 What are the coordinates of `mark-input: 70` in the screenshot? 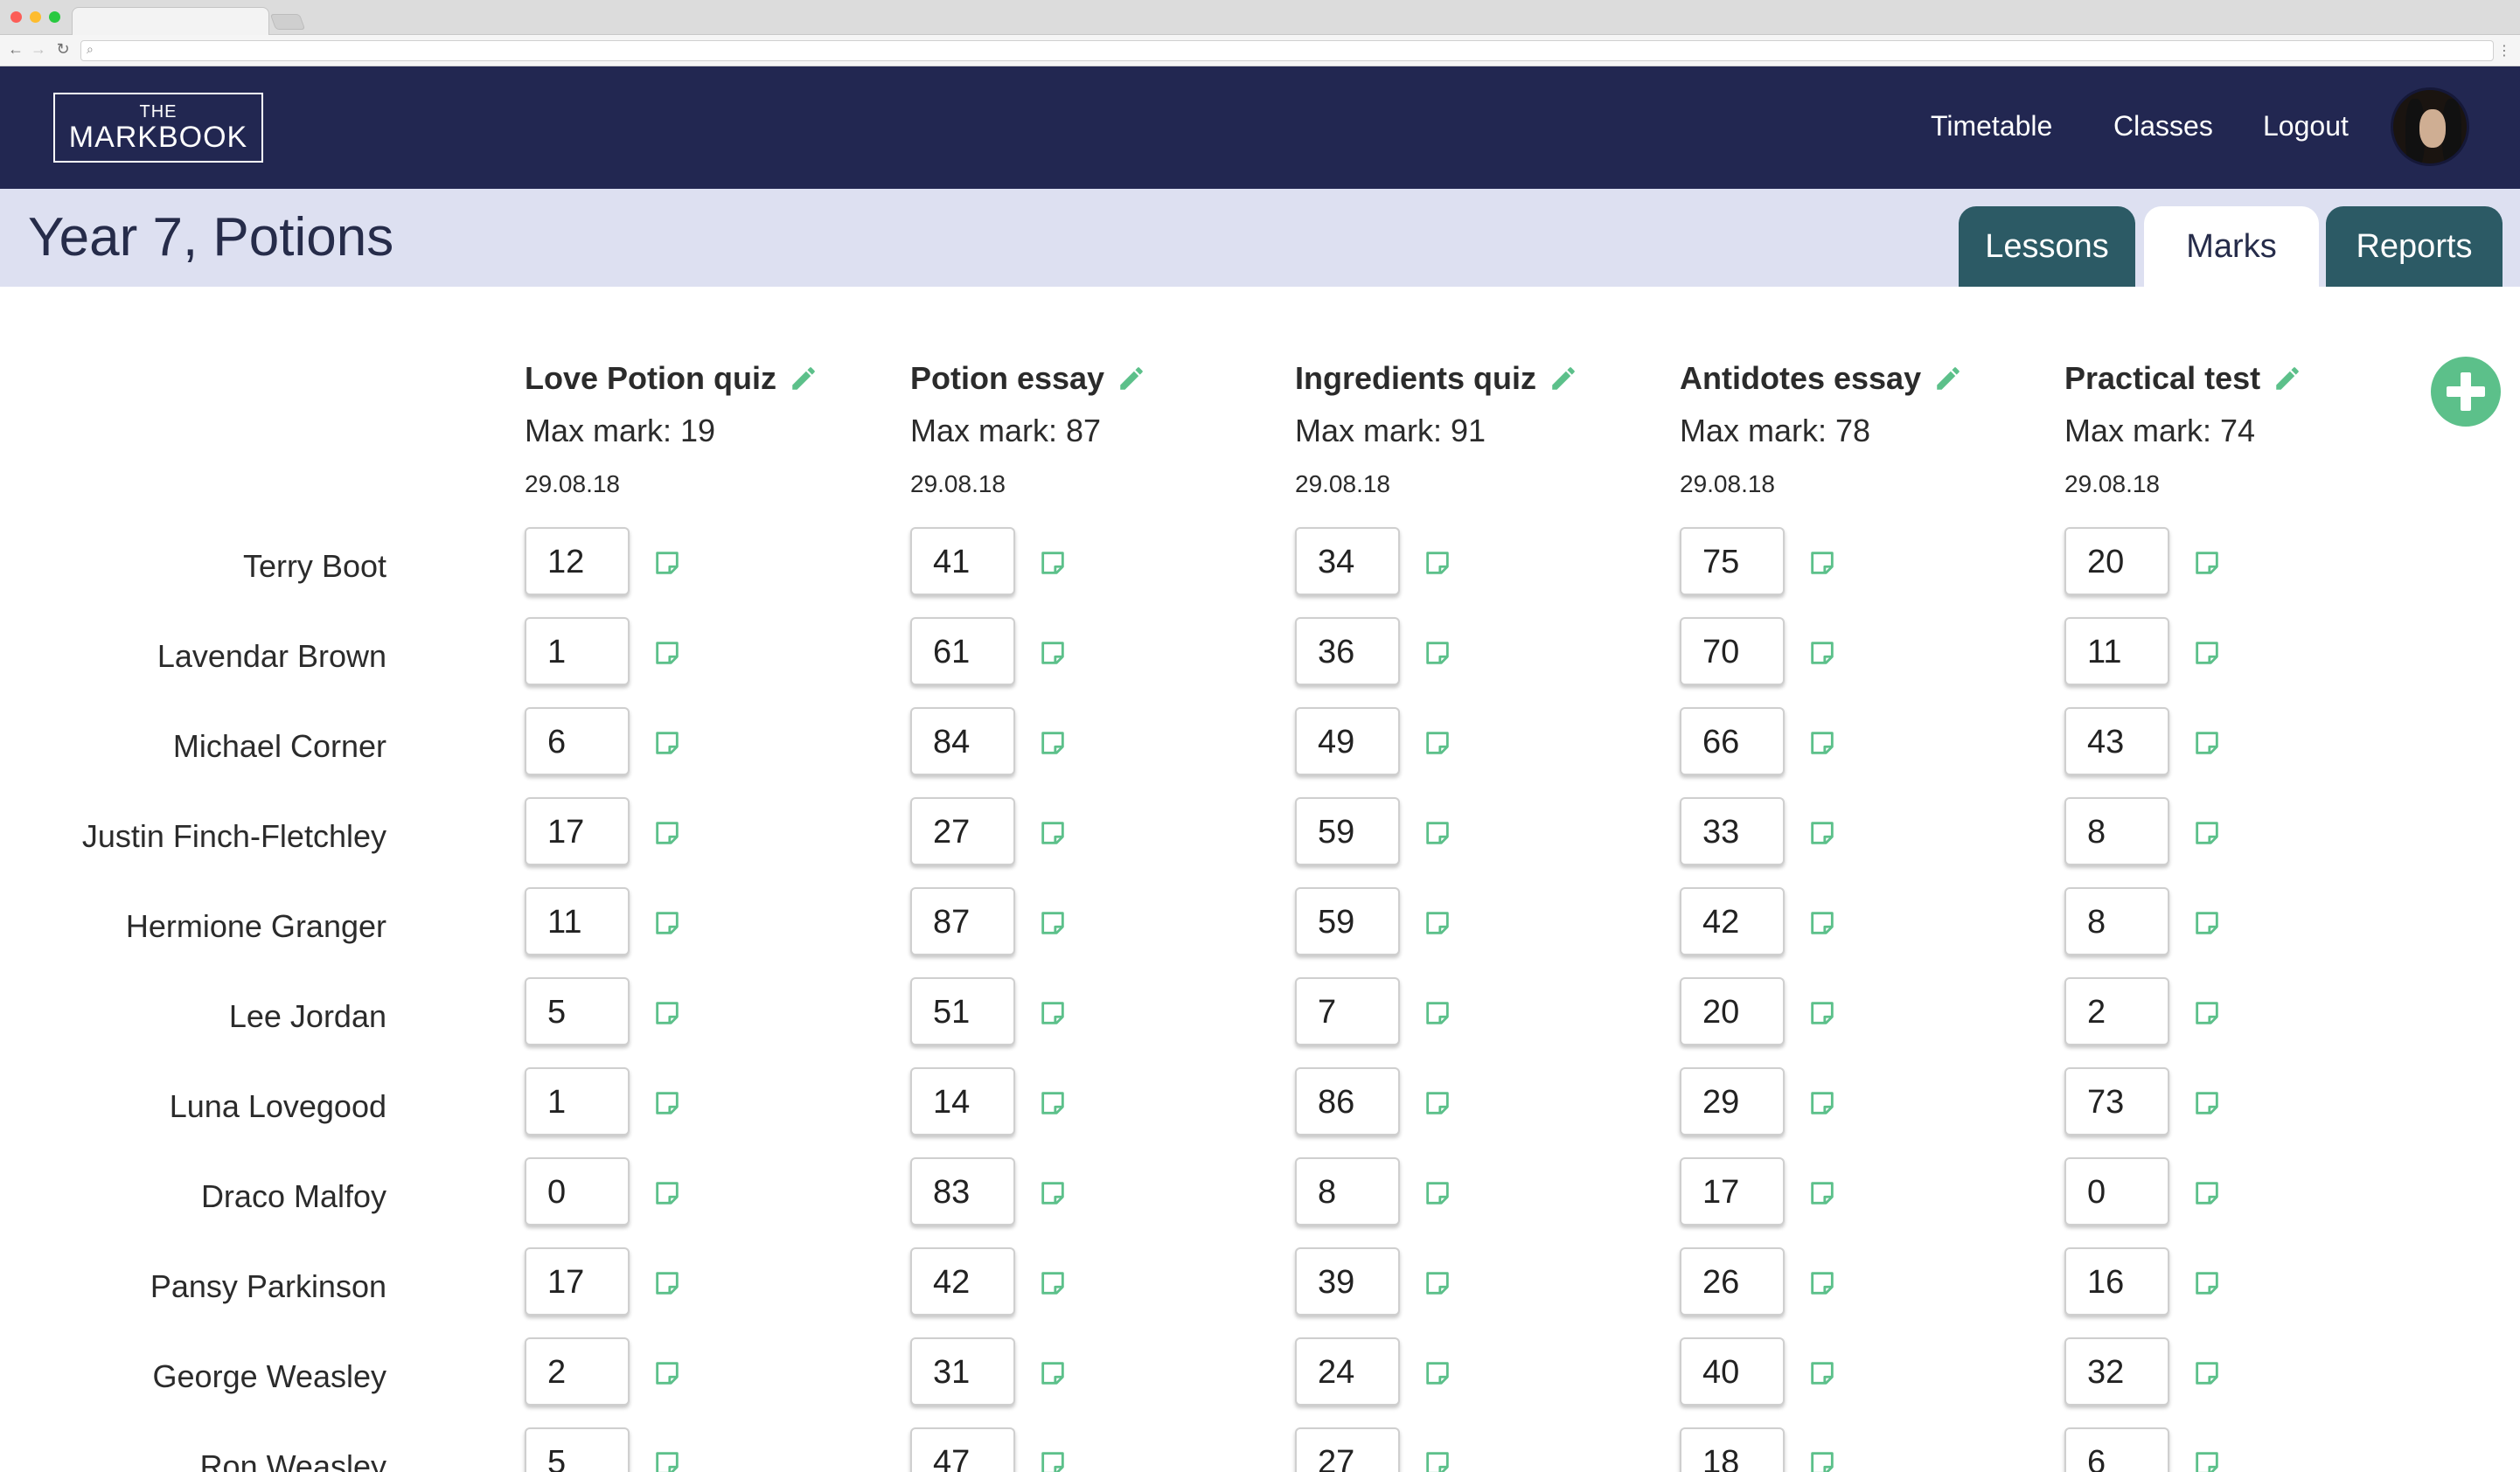 It's located at (1732, 651).